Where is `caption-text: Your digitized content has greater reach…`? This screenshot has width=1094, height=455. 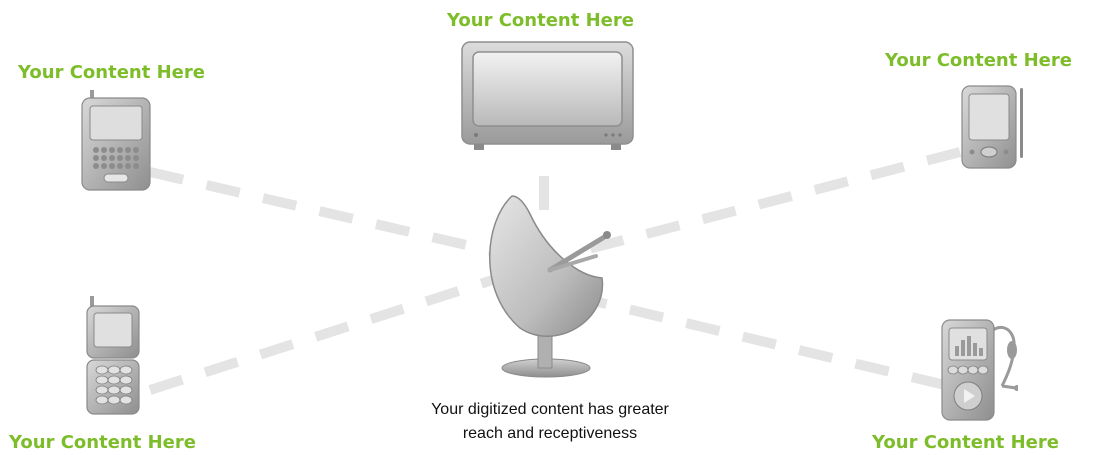
caption-text: Your digitized content has greater reach… is located at coordinates (550, 422).